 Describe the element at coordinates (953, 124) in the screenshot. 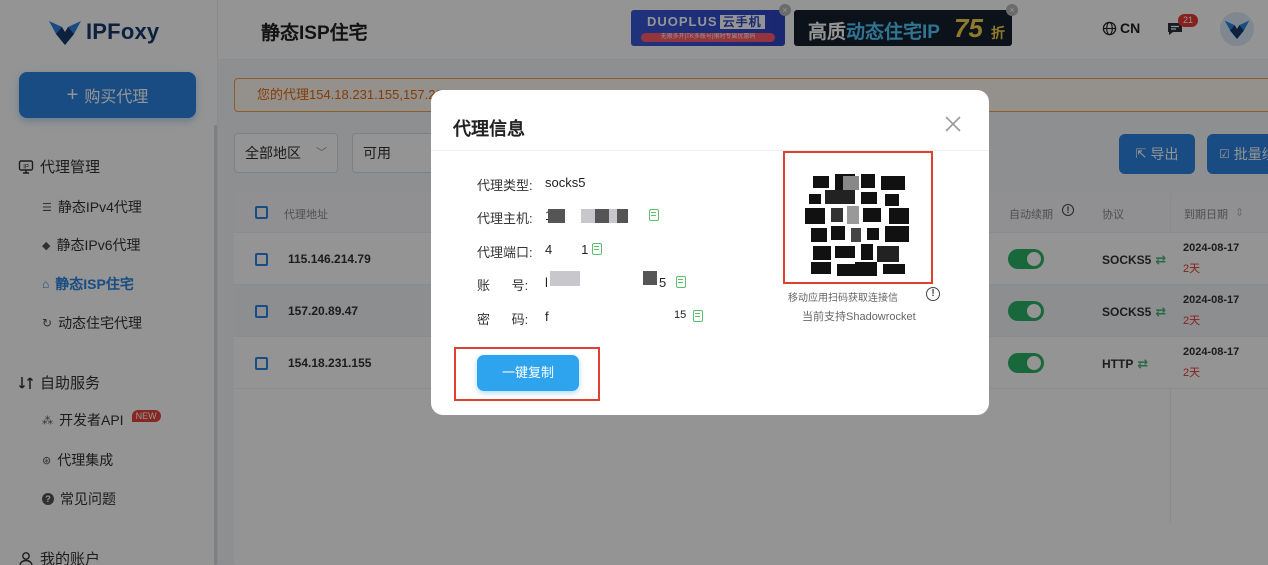

I see `close-icon` at that location.